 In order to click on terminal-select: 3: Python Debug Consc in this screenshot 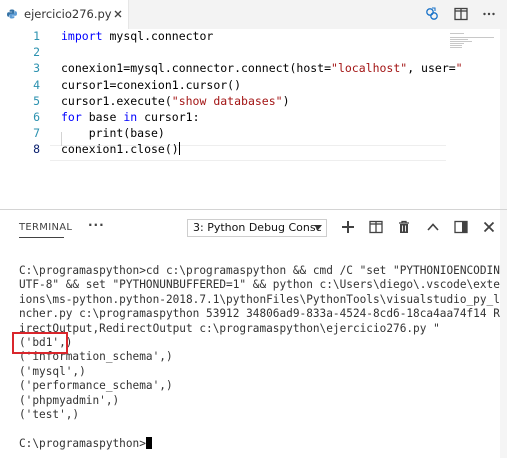, I will do `click(257, 228)`.